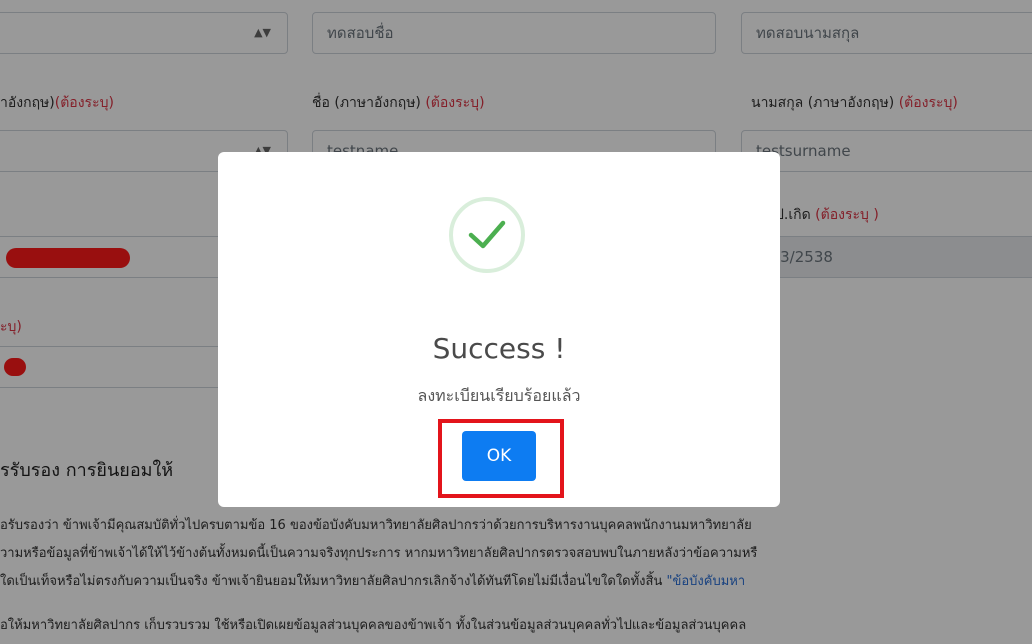 Image resolution: width=1032 pixels, height=644 pixels. I want to click on checkmark-icon, so click(487, 234).